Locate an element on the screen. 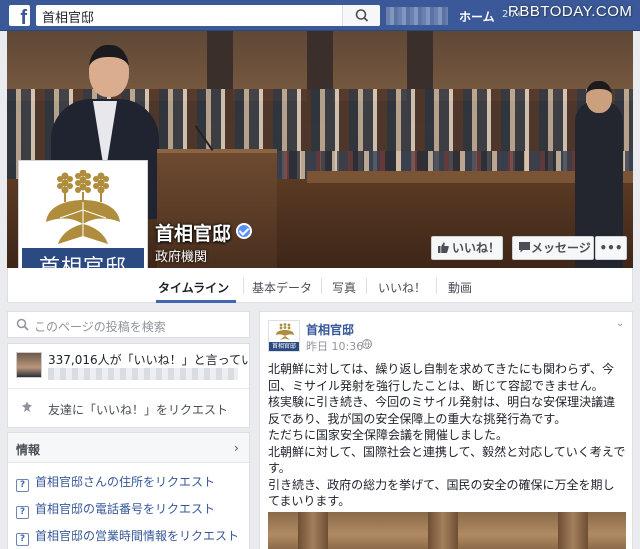 This screenshot has width=640, height=549. post-paragraph: 北朝鮮に対して、国際社会と連携して、毅然と対応していく考えです。 is located at coordinates (447, 460).